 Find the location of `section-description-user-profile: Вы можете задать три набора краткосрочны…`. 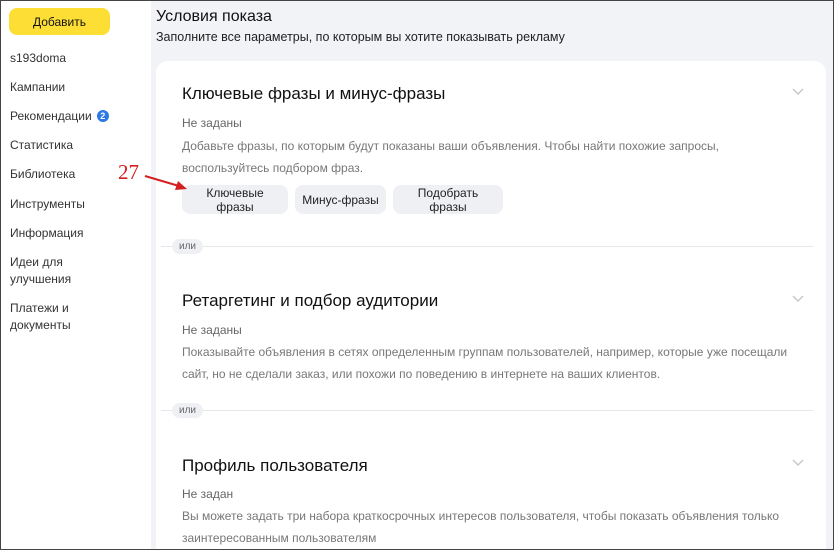

section-description-user-profile: Вы можете задать три набора краткосрочны… is located at coordinates (481, 527).